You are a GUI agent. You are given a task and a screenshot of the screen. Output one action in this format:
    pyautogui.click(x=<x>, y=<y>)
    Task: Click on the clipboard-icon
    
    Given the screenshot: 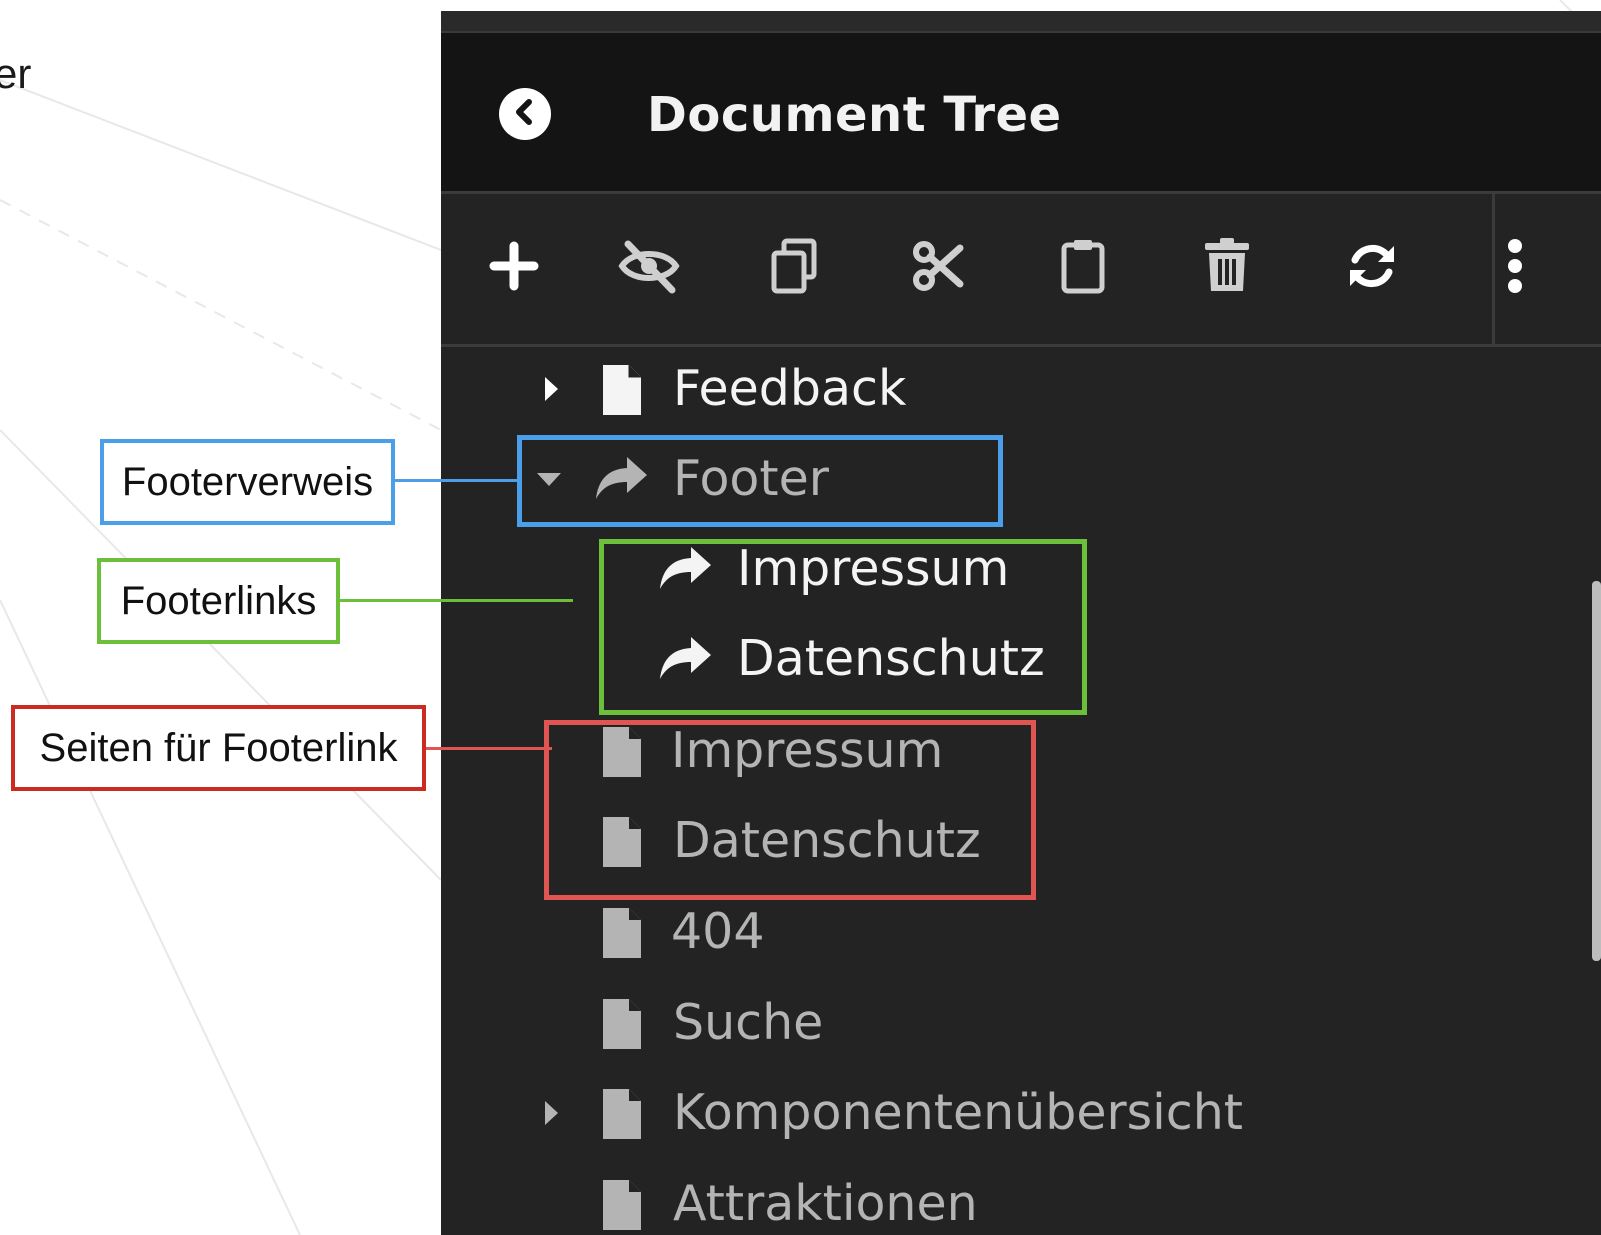 What is the action you would take?
    pyautogui.click(x=1083, y=268)
    